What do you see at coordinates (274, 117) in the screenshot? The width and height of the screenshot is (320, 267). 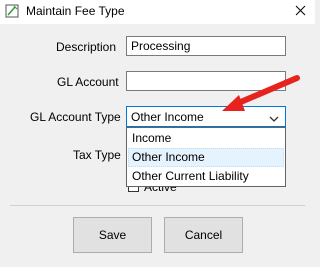 I see `chevron-down-icon` at bounding box center [274, 117].